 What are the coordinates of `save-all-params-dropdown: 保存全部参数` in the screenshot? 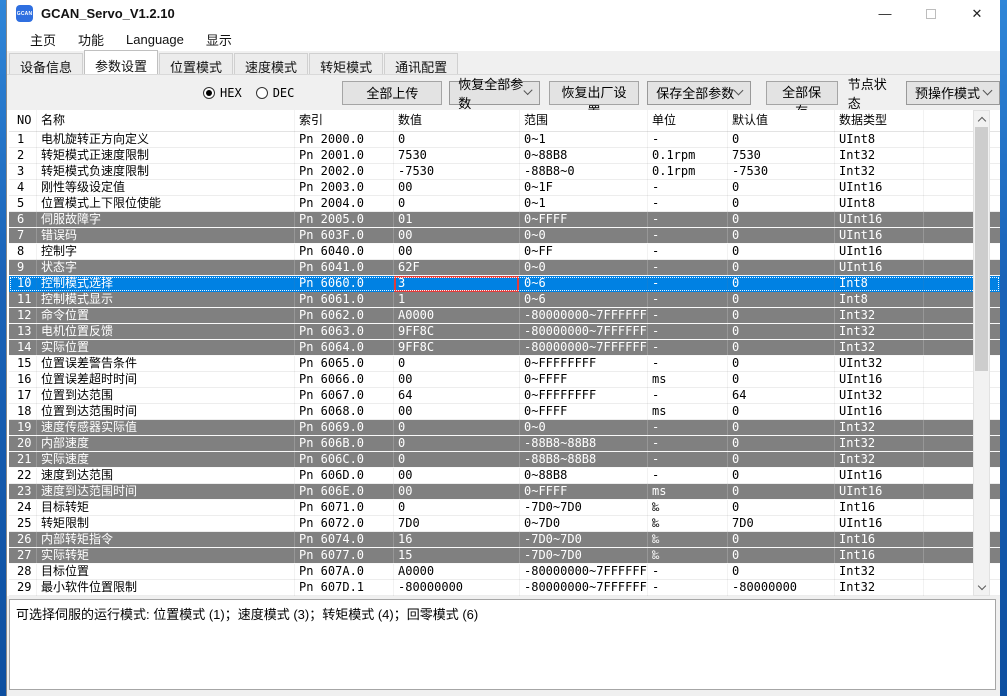 It's located at (699, 92).